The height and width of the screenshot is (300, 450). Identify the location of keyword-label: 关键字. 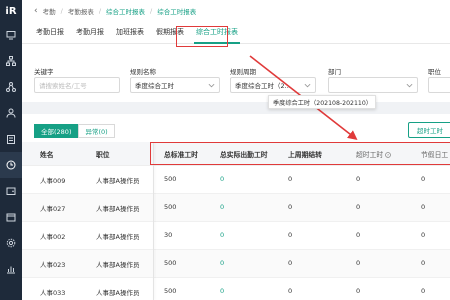
(44, 72).